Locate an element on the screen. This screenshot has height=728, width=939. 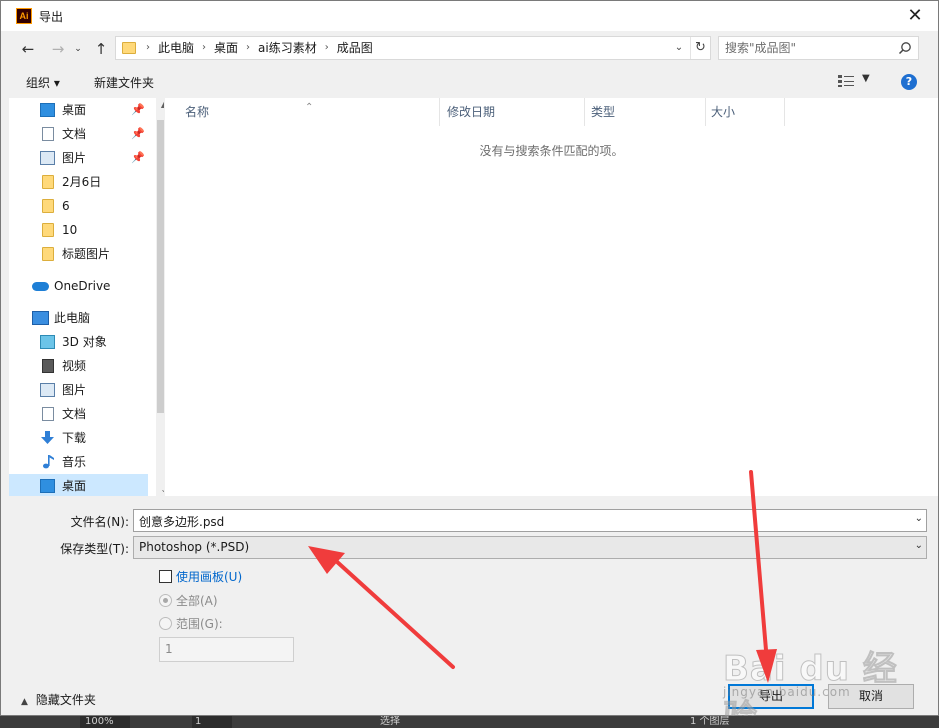
nav-item-label: 2月6日 is located at coordinates (82, 182).